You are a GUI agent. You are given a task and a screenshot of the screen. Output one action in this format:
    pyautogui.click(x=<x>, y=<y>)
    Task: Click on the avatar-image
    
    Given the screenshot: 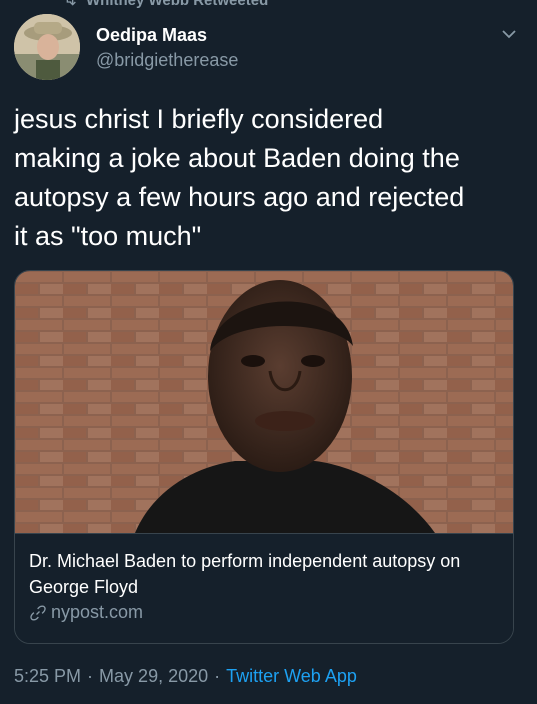 What is the action you would take?
    pyautogui.click(x=47, y=47)
    